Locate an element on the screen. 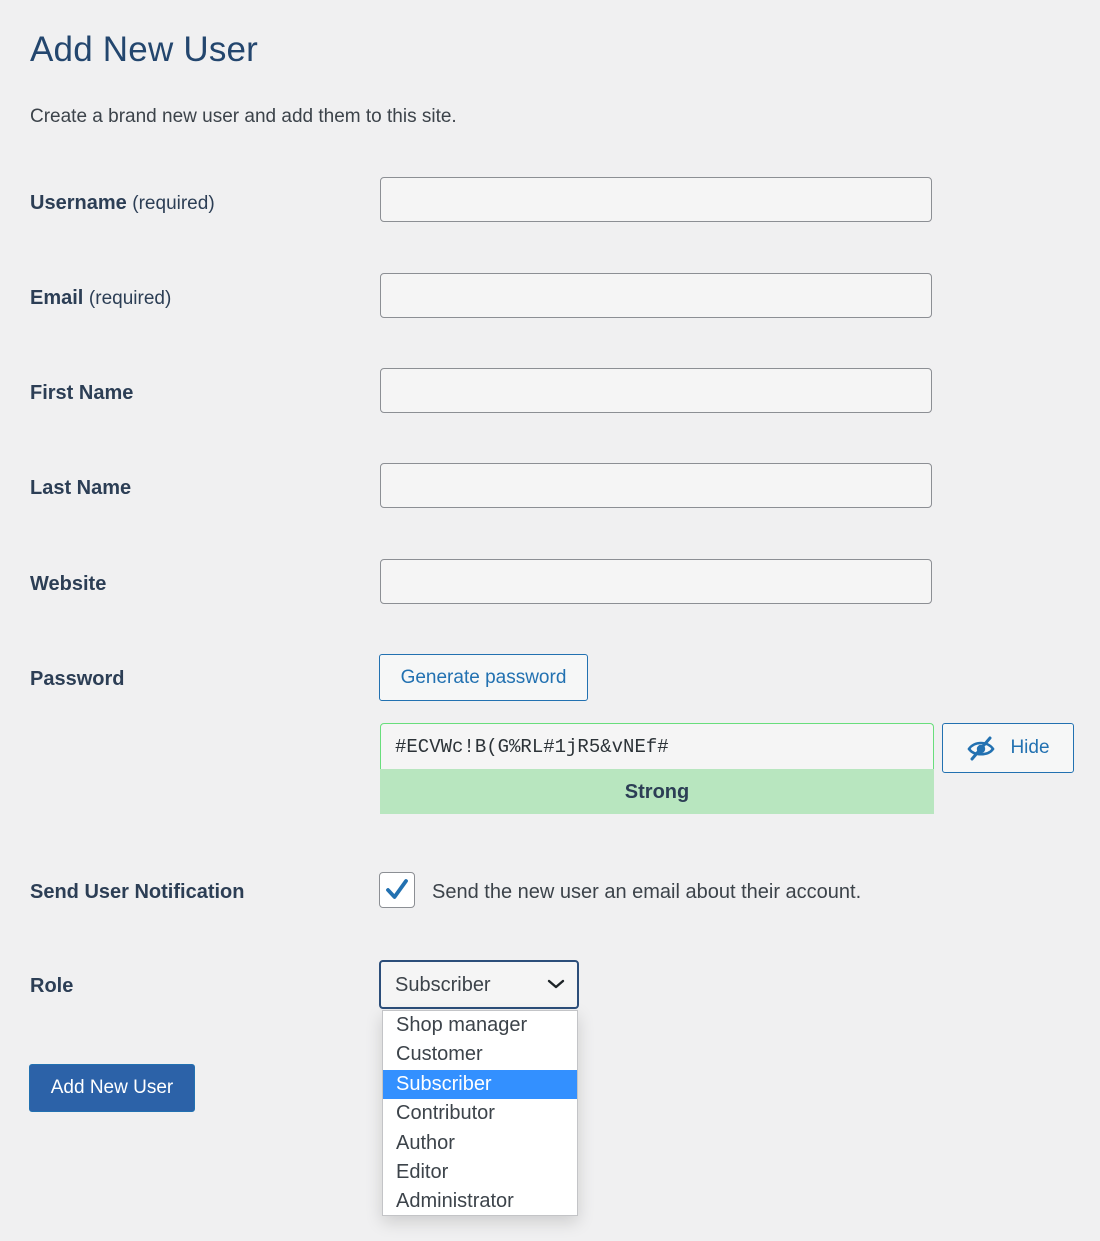 The image size is (1100, 1241). role-option-contributor: Contributor is located at coordinates (480, 1113).